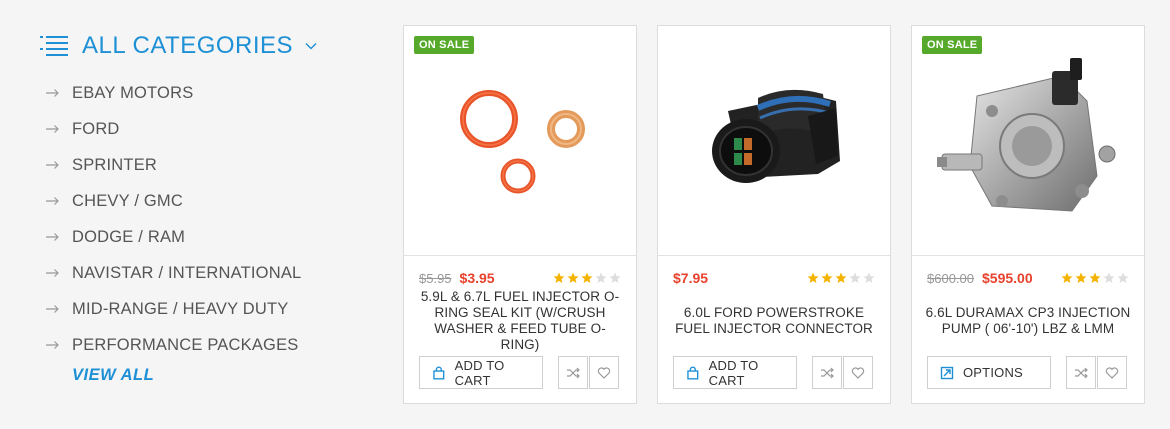 This screenshot has width=1170, height=429. What do you see at coordinates (185, 344) in the screenshot?
I see `category-label: PERFORMANCE PACKAGES` at bounding box center [185, 344].